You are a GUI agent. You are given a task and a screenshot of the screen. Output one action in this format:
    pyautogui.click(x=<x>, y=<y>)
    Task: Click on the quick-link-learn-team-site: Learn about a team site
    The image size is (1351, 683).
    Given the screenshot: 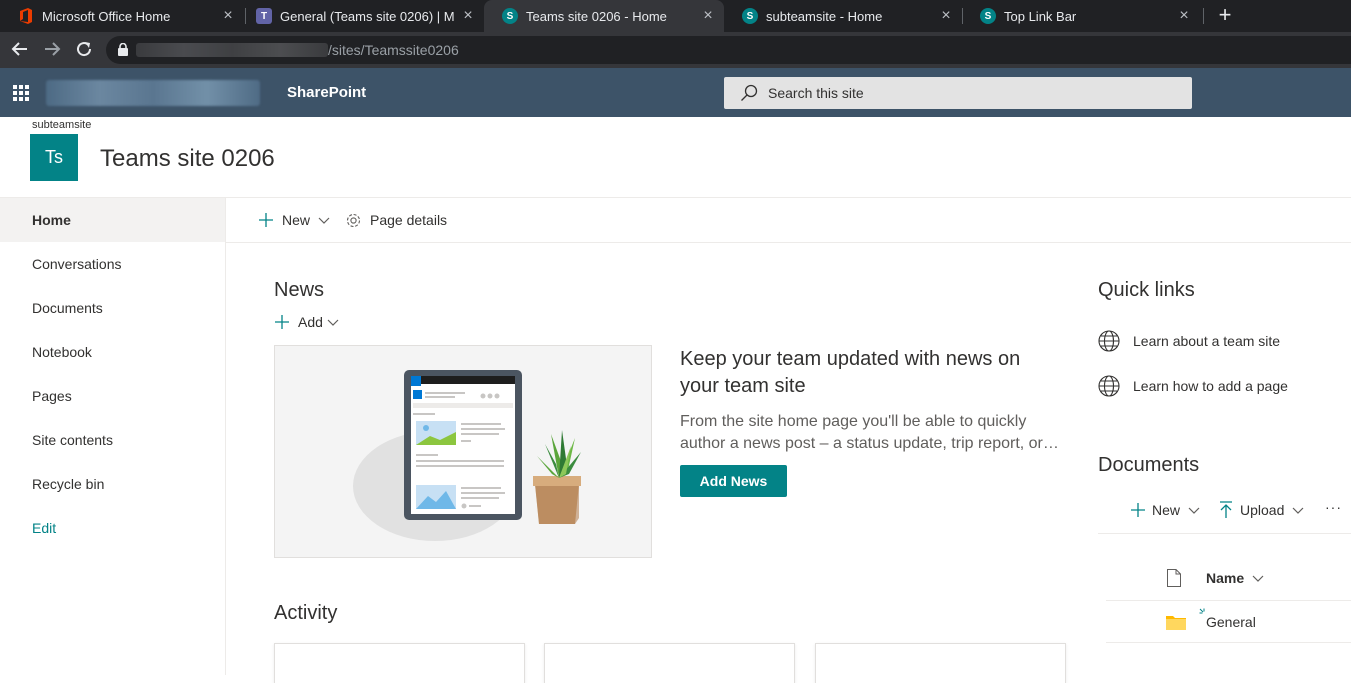 What is the action you would take?
    pyautogui.click(x=1189, y=341)
    